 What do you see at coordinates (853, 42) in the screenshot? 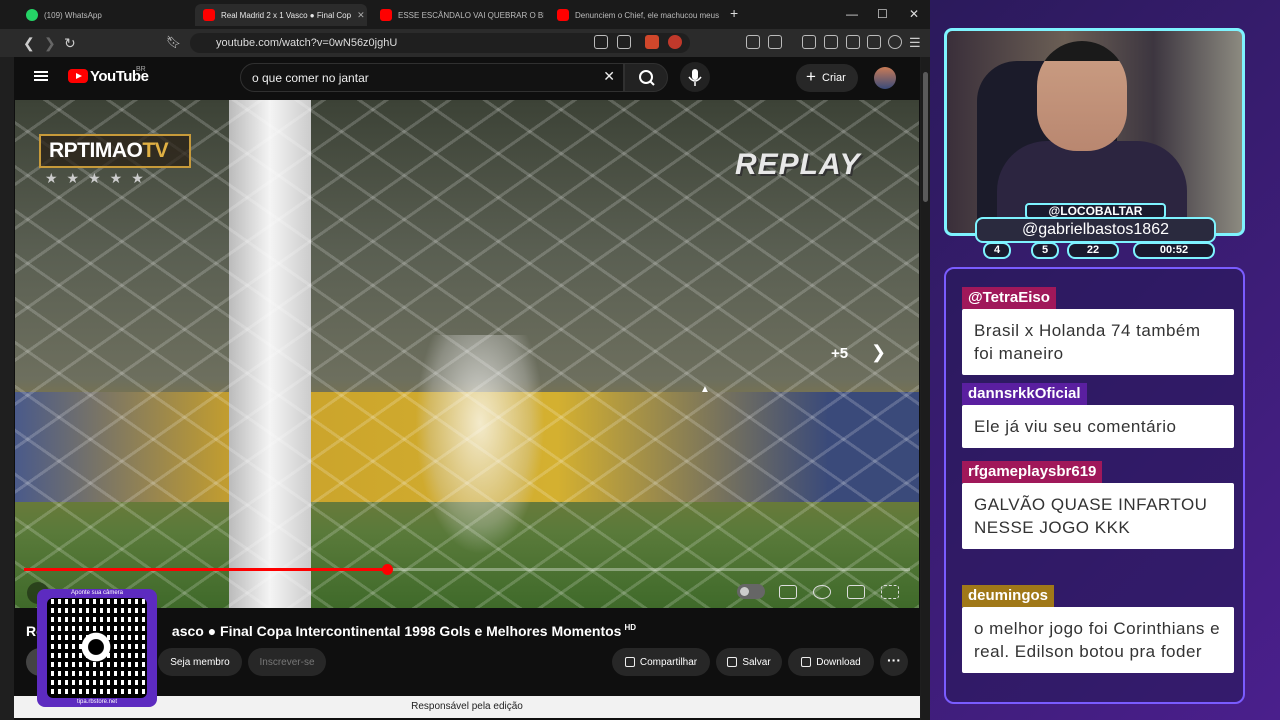
I see `wallet-icon` at bounding box center [853, 42].